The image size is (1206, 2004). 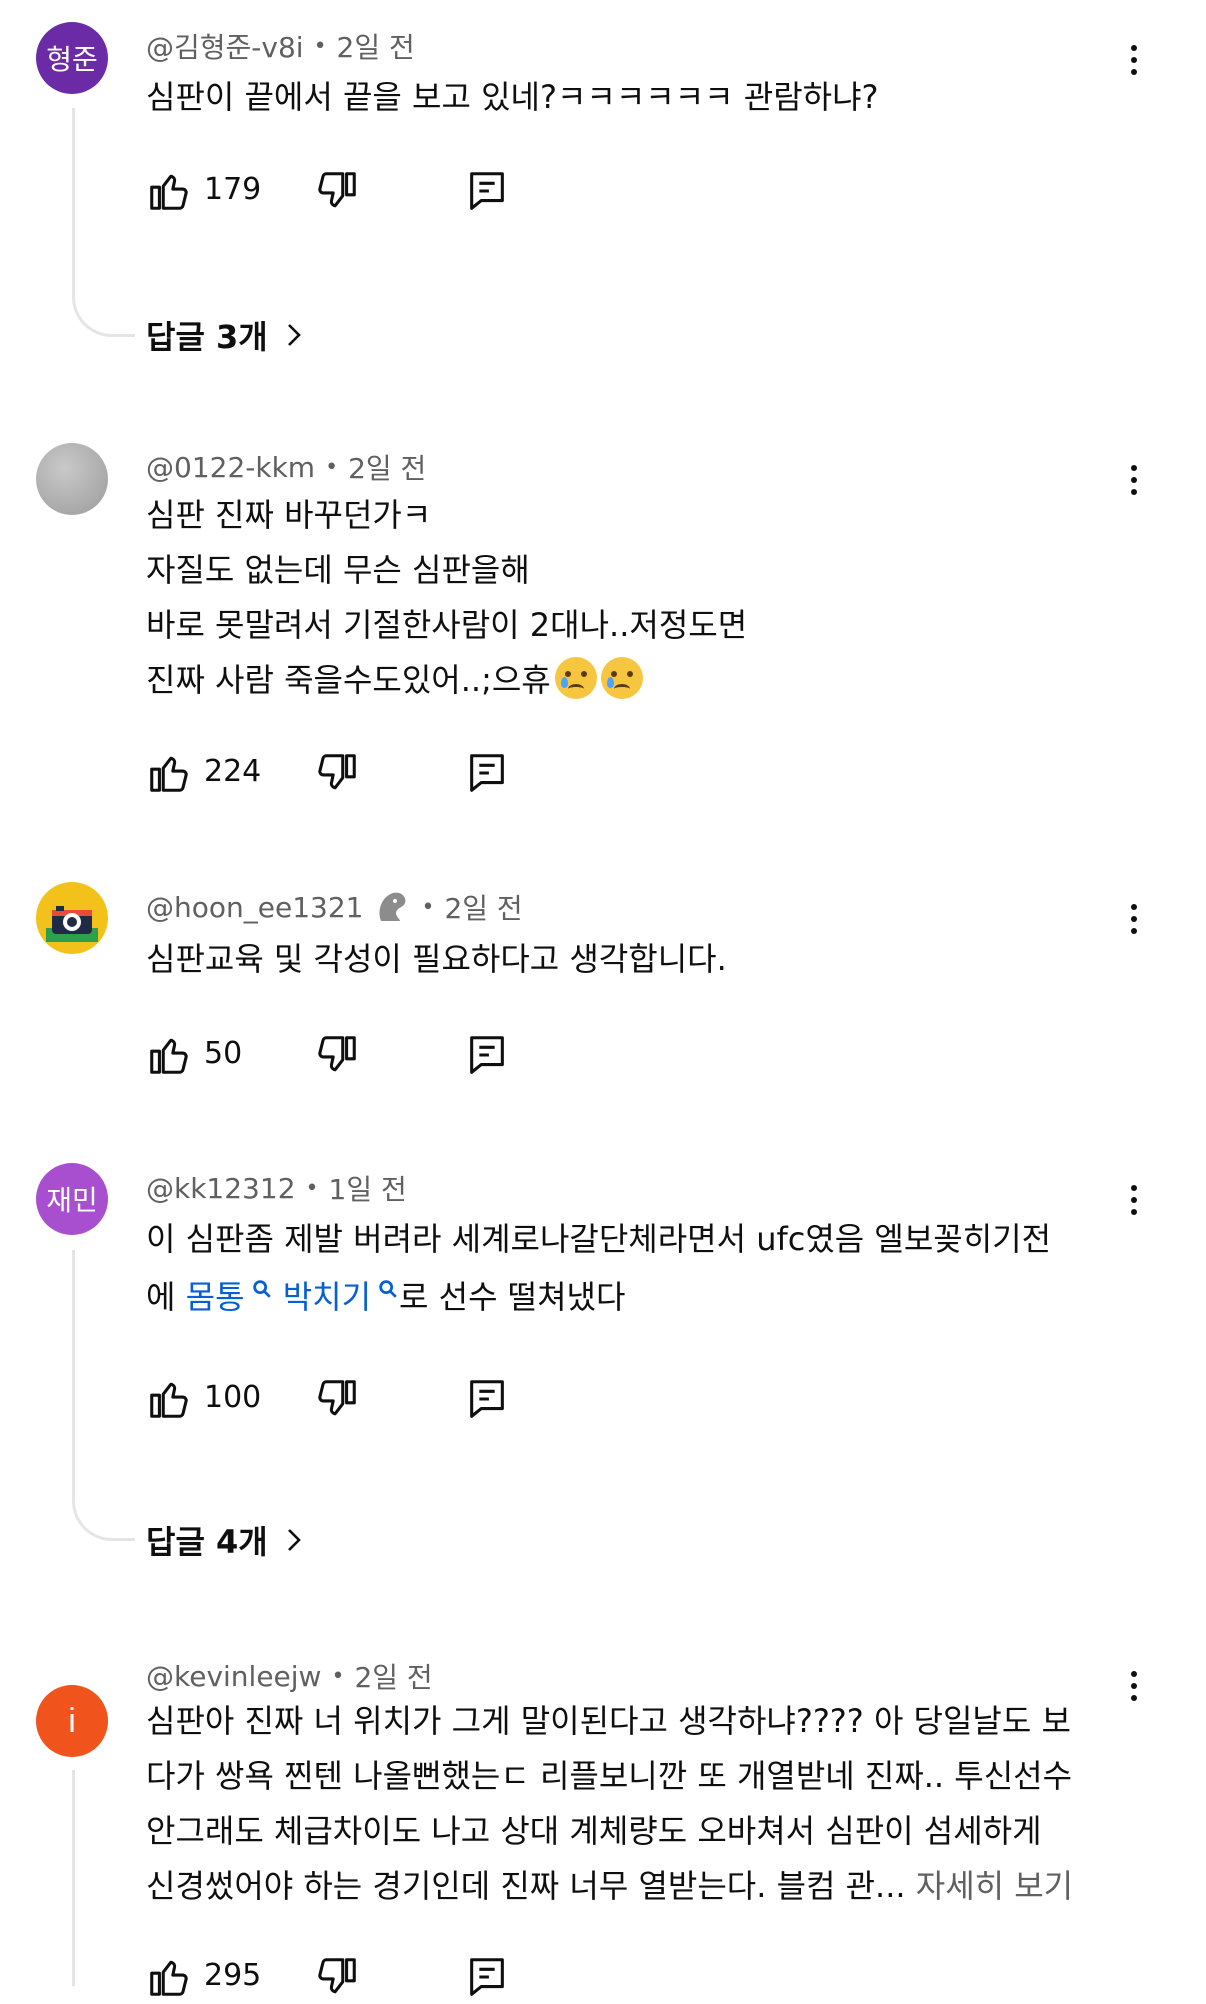 I want to click on avatar-initials: 재민, so click(x=72, y=1200).